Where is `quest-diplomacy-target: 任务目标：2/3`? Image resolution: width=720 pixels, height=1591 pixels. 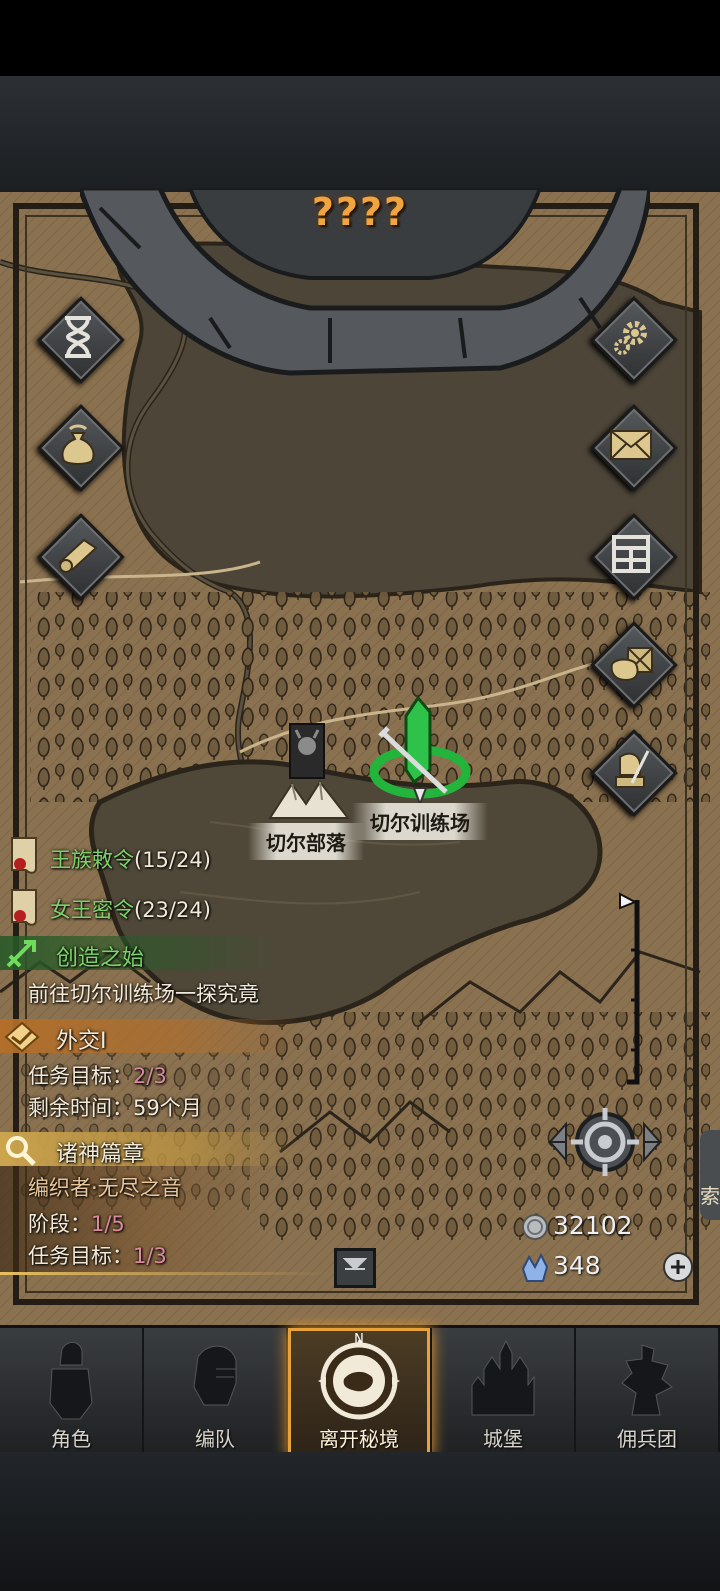
quest-diplomacy-target: 任务目标：2/3 is located at coordinates (97, 1075).